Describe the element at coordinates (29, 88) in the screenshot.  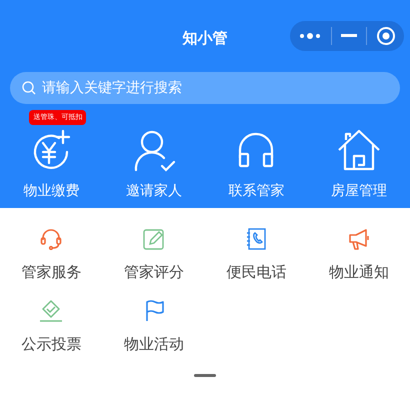
I see `search-icon` at that location.